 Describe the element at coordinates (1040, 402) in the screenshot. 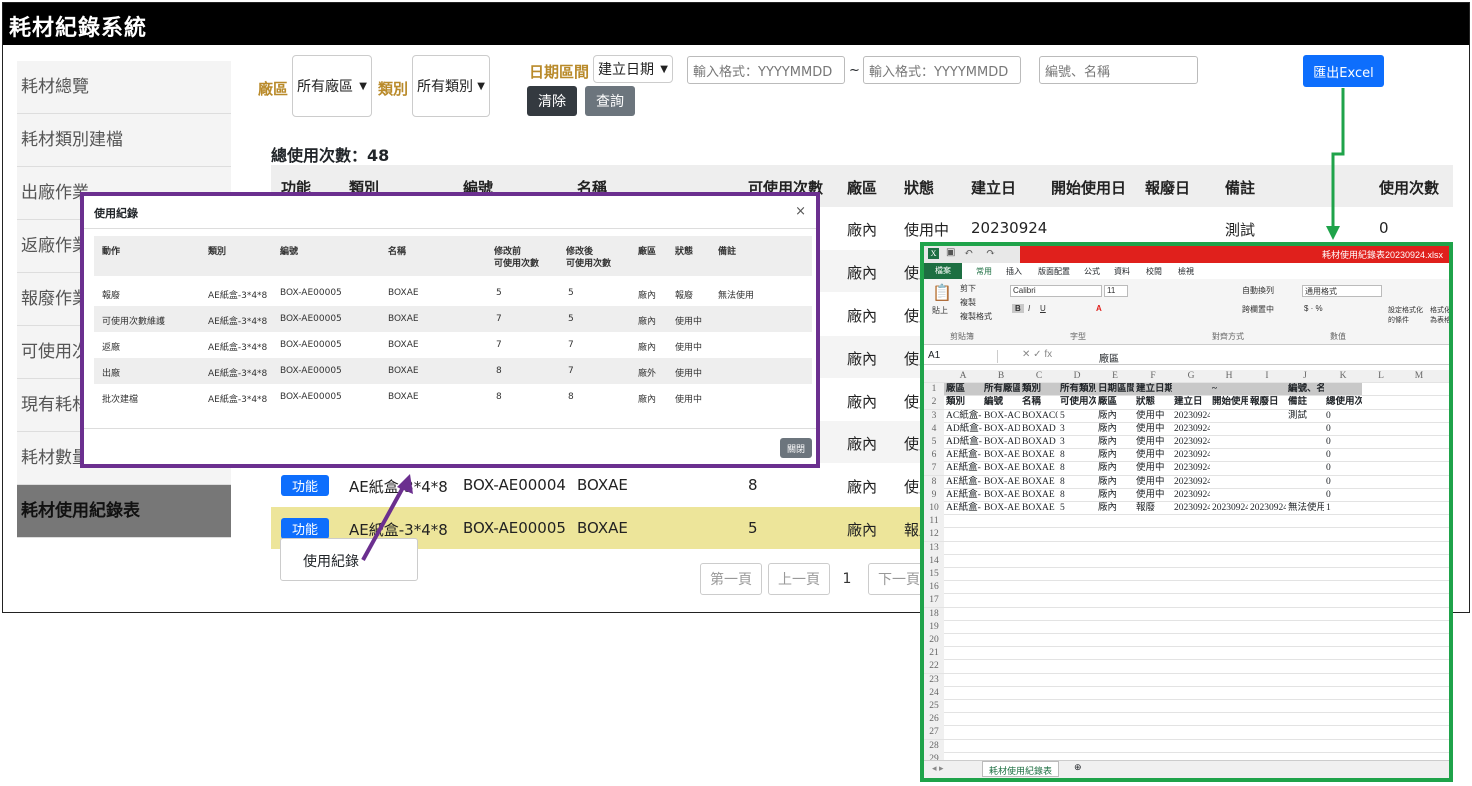

I see `cell: 名稱` at that location.